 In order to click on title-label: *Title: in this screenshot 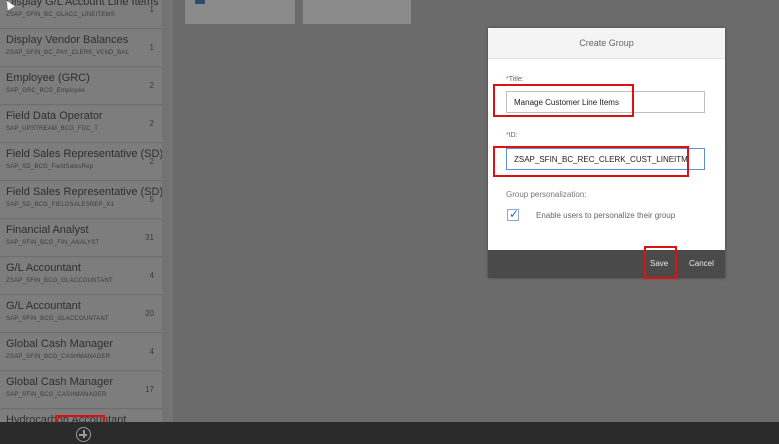, I will do `click(515, 79)`.